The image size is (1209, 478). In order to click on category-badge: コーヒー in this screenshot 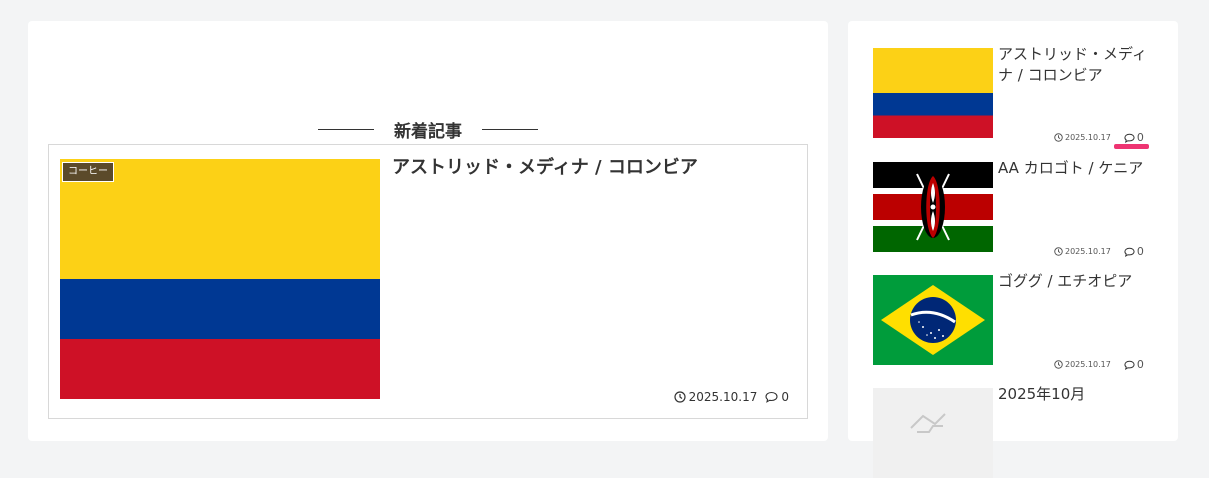, I will do `click(88, 172)`.